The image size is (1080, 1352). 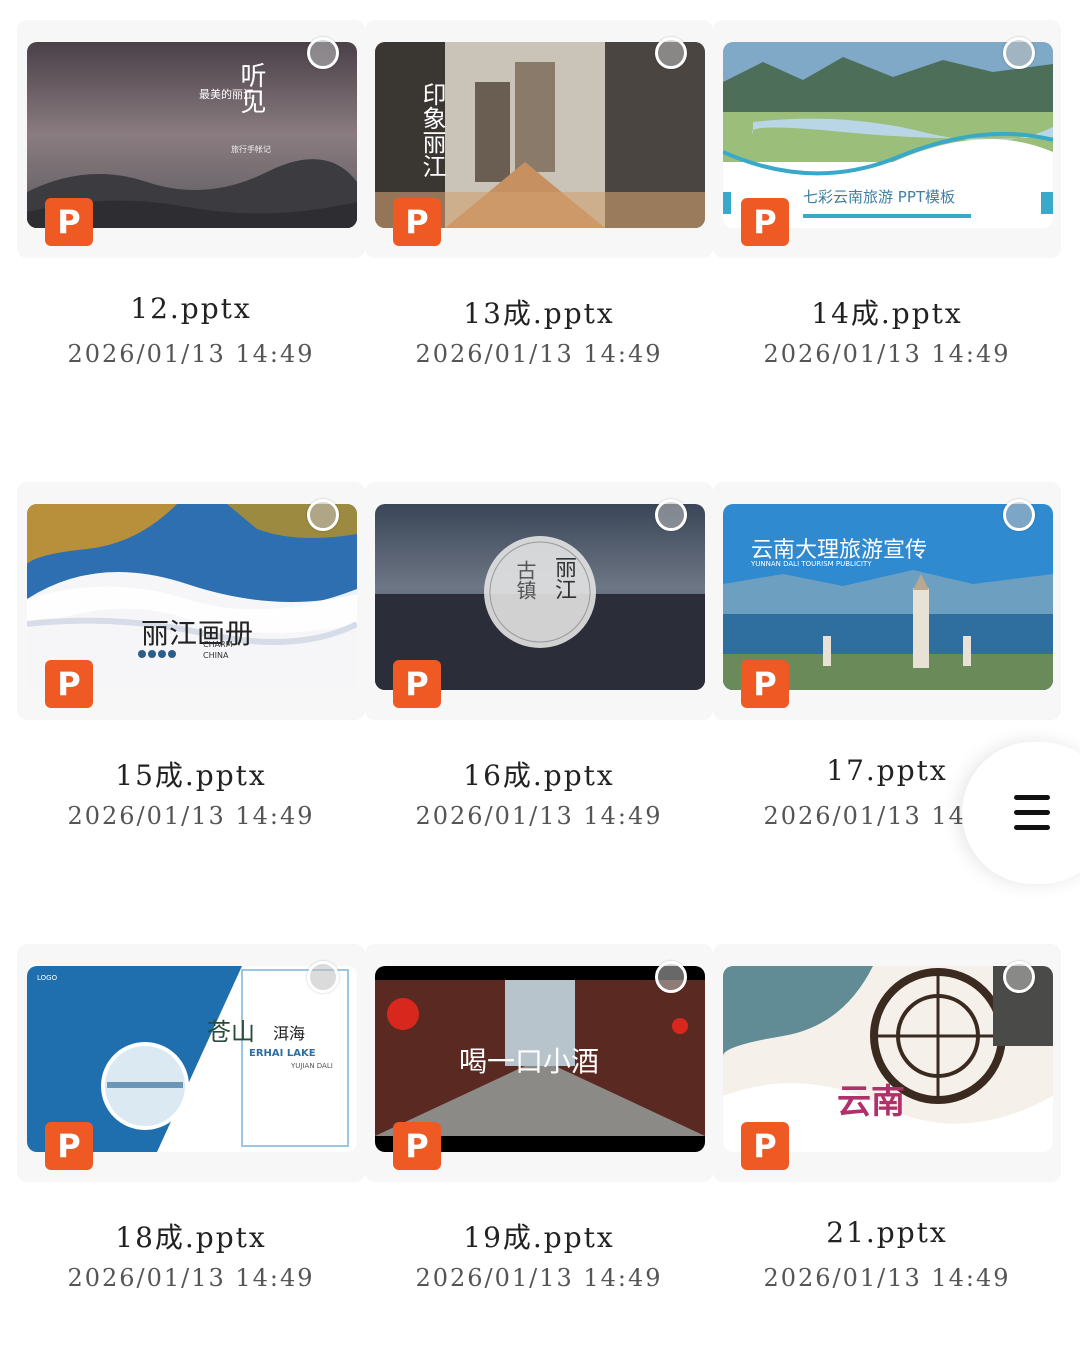 I want to click on thumb-title: 苍山, so click(x=231, y=1032).